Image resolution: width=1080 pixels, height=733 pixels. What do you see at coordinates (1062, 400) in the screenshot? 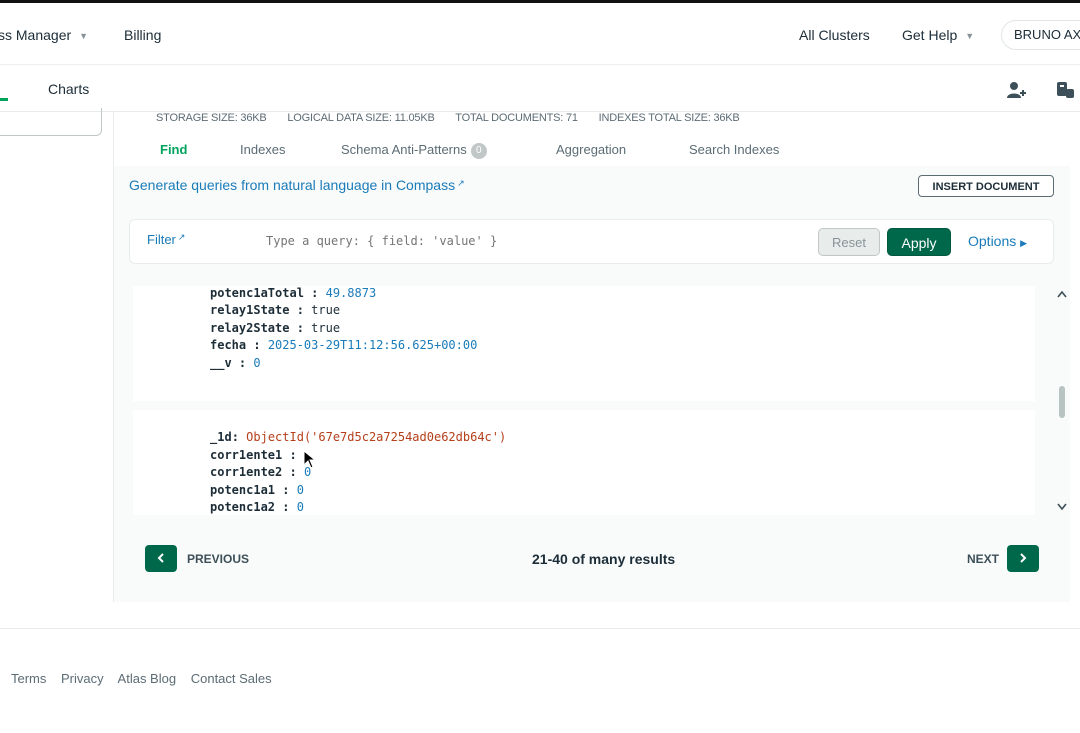
I see `document-scrollbar` at bounding box center [1062, 400].